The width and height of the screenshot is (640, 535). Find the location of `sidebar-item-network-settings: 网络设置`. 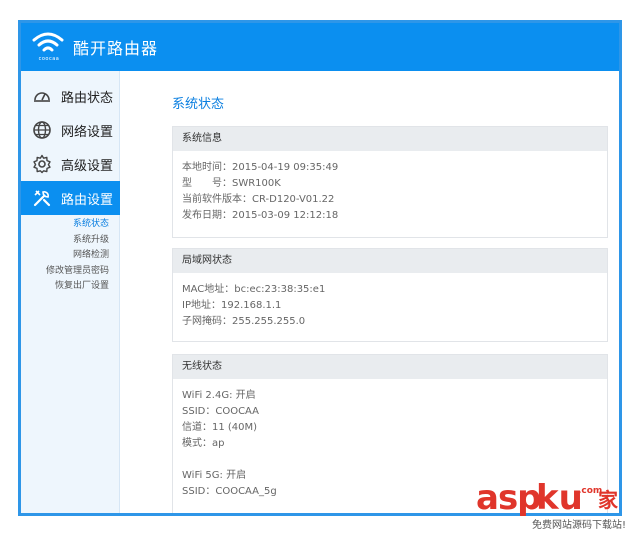

sidebar-item-network-settings: 网络设置 is located at coordinates (70, 130).